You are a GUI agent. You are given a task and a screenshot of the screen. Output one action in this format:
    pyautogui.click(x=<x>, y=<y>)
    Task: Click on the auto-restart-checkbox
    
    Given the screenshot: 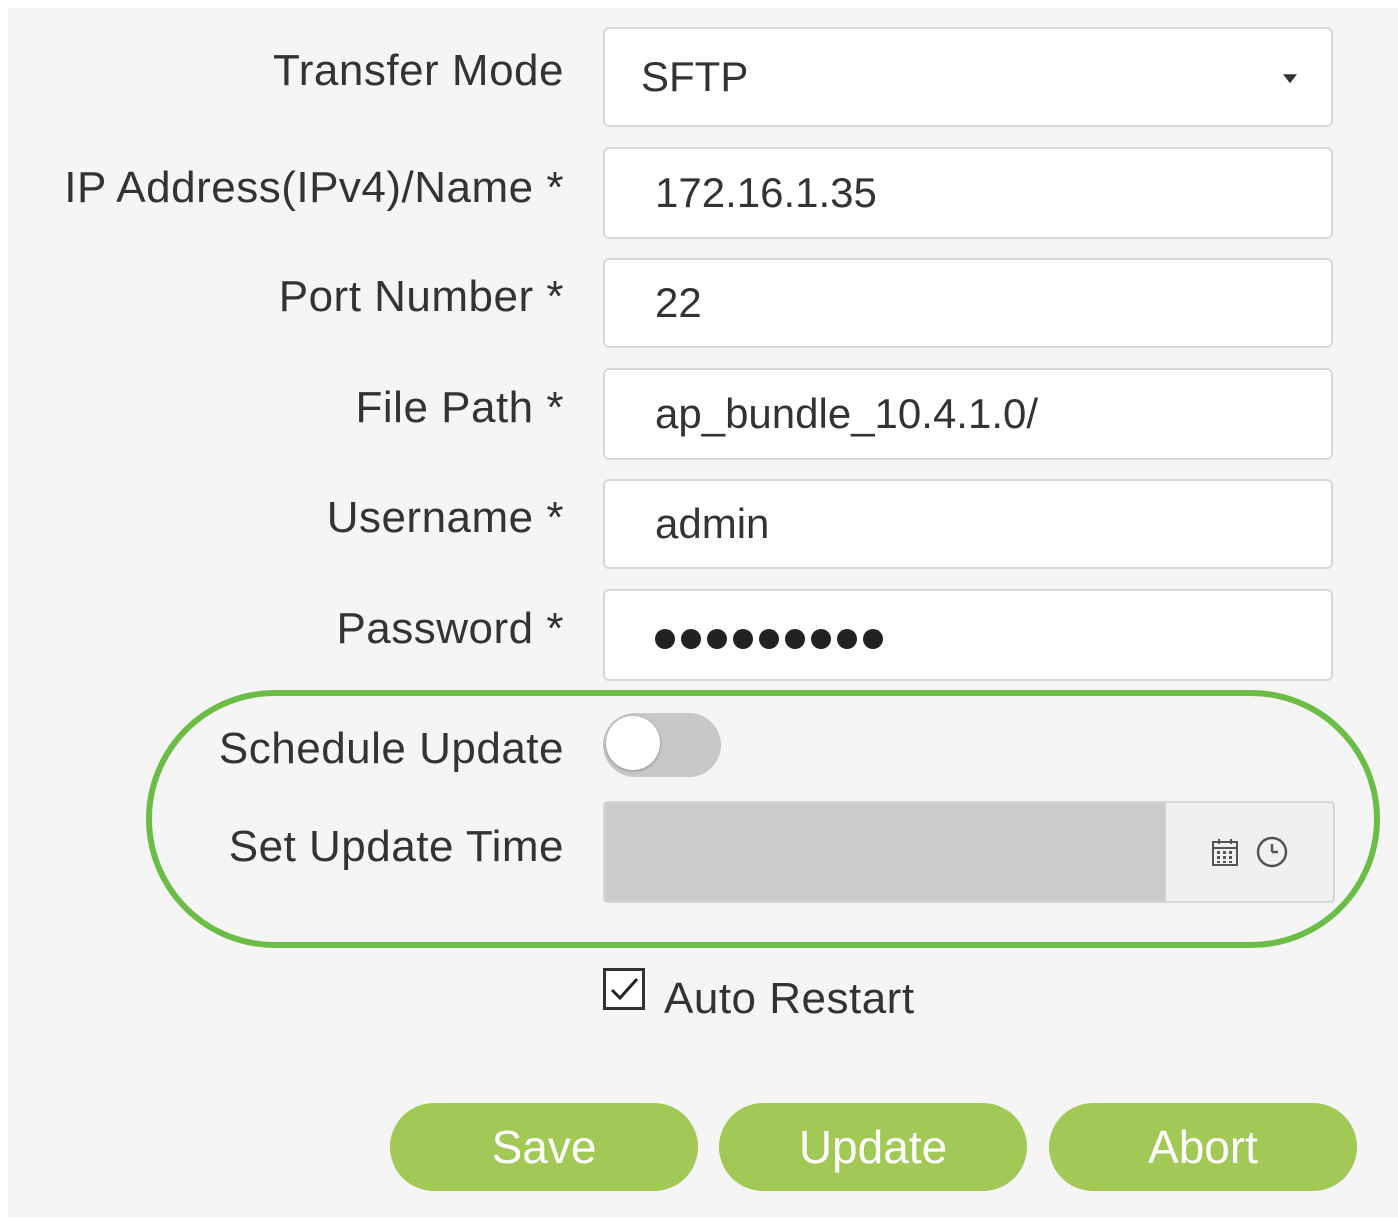 What is the action you would take?
    pyautogui.click(x=624, y=989)
    